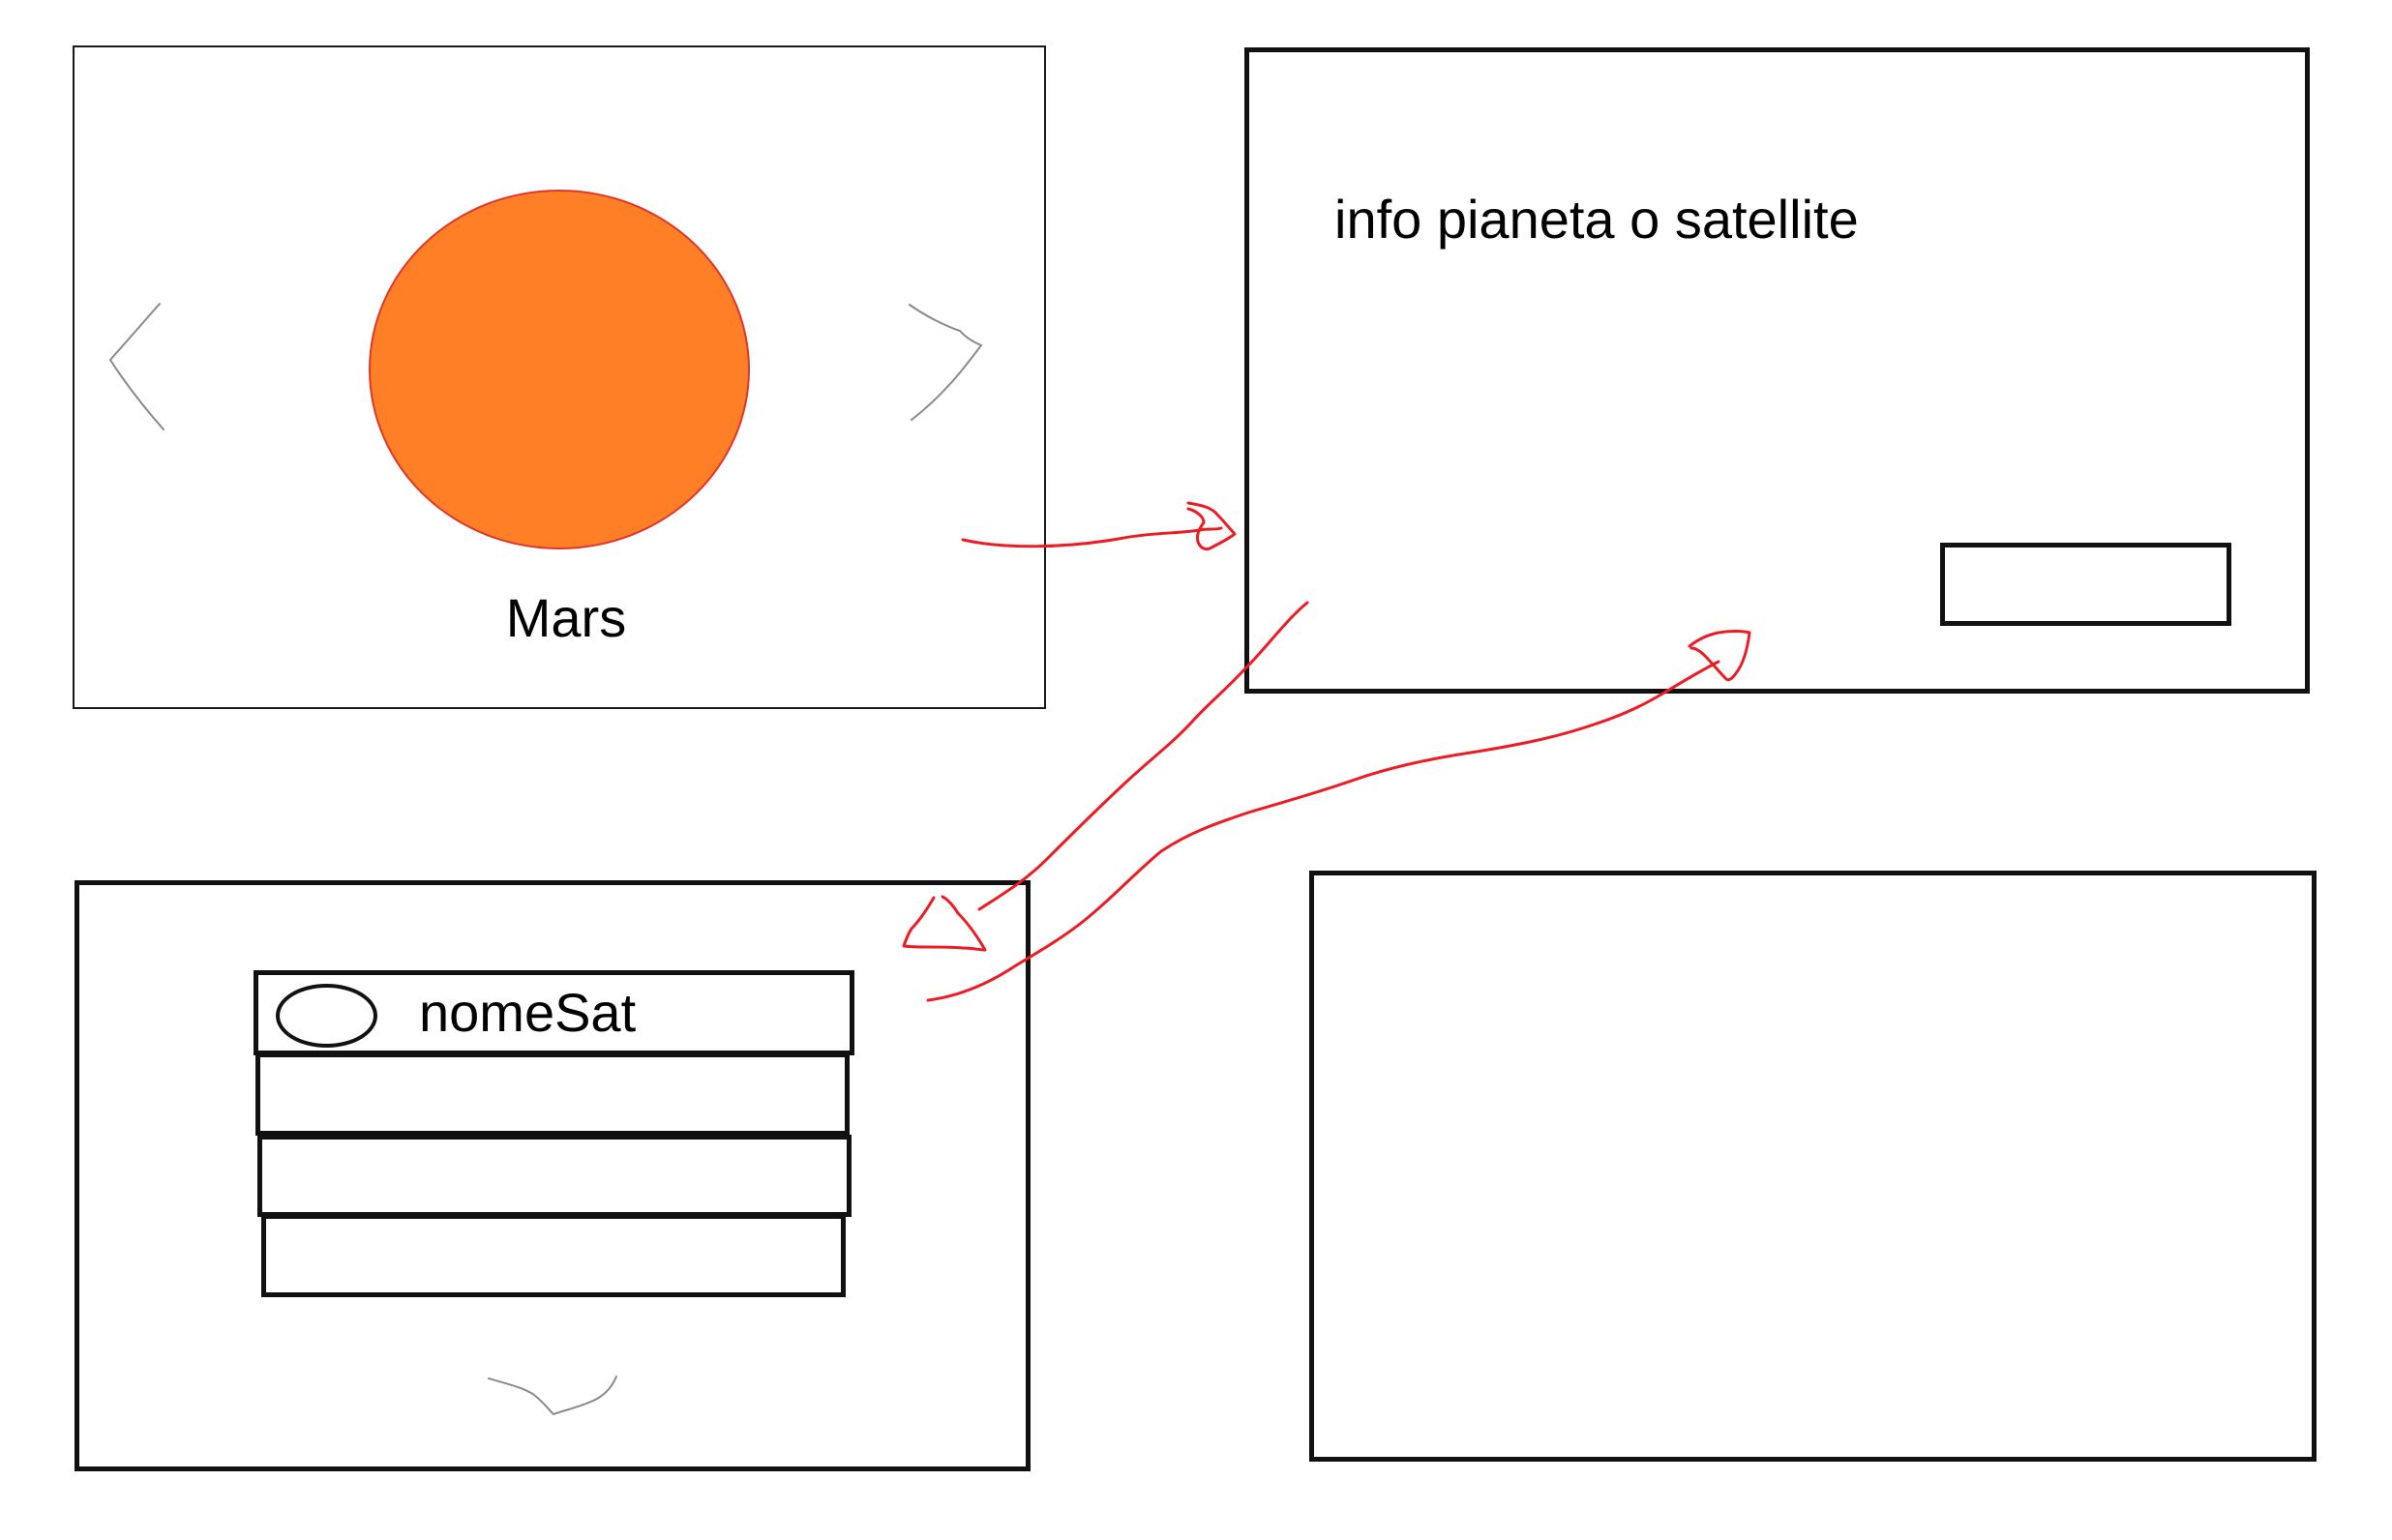 The image size is (2392, 1540). What do you see at coordinates (2085, 584) in the screenshot?
I see `info-action-button` at bounding box center [2085, 584].